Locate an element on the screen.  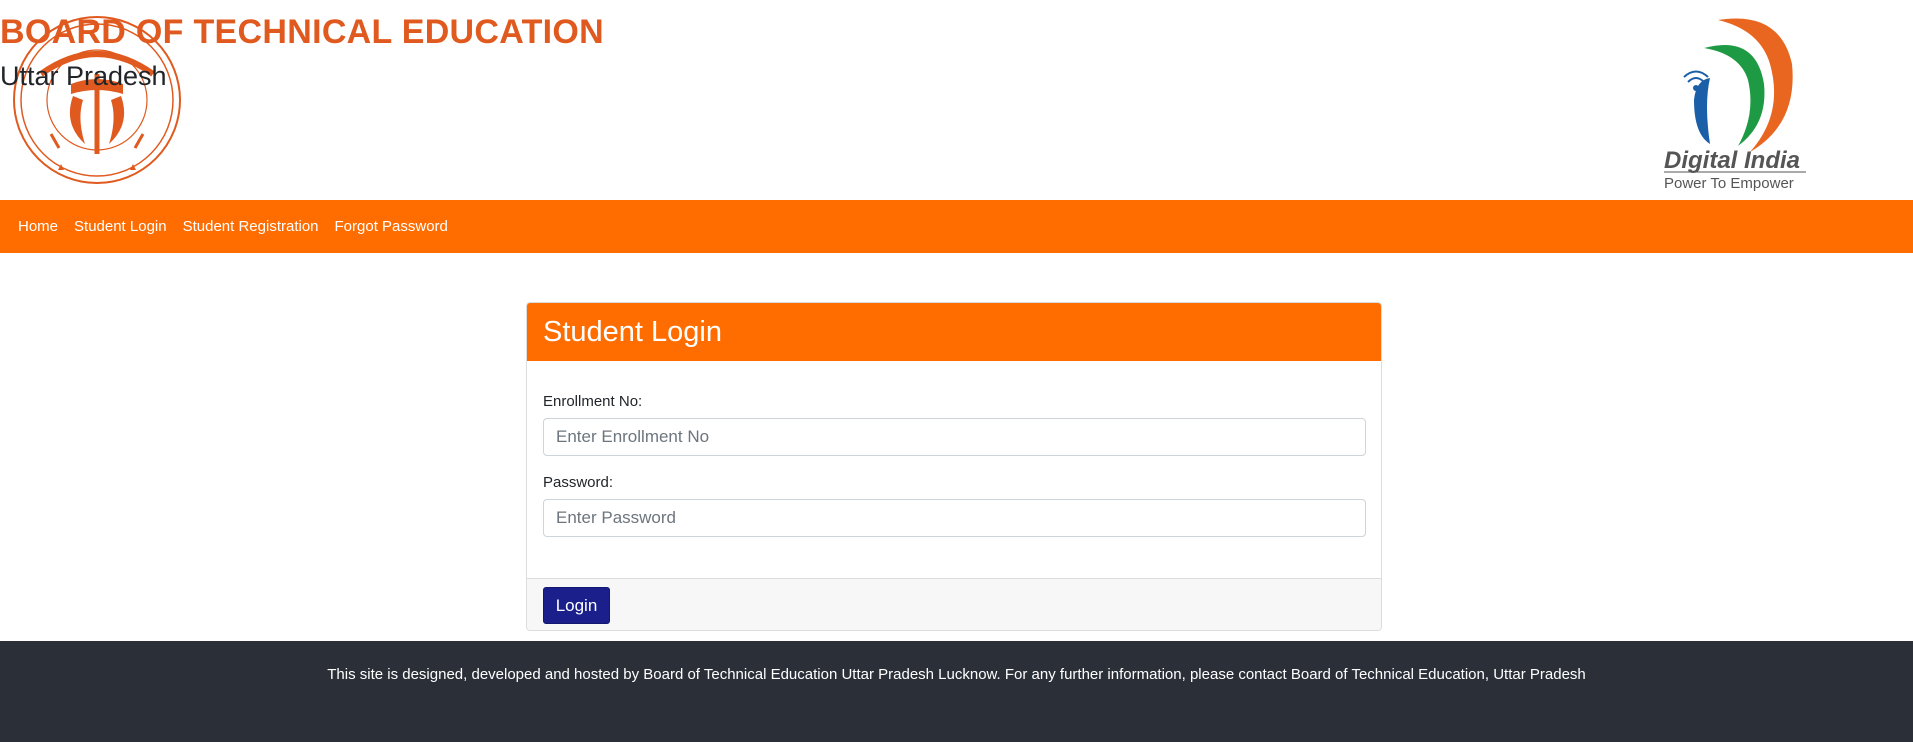
password-group: Password: is located at coordinates (954, 505).